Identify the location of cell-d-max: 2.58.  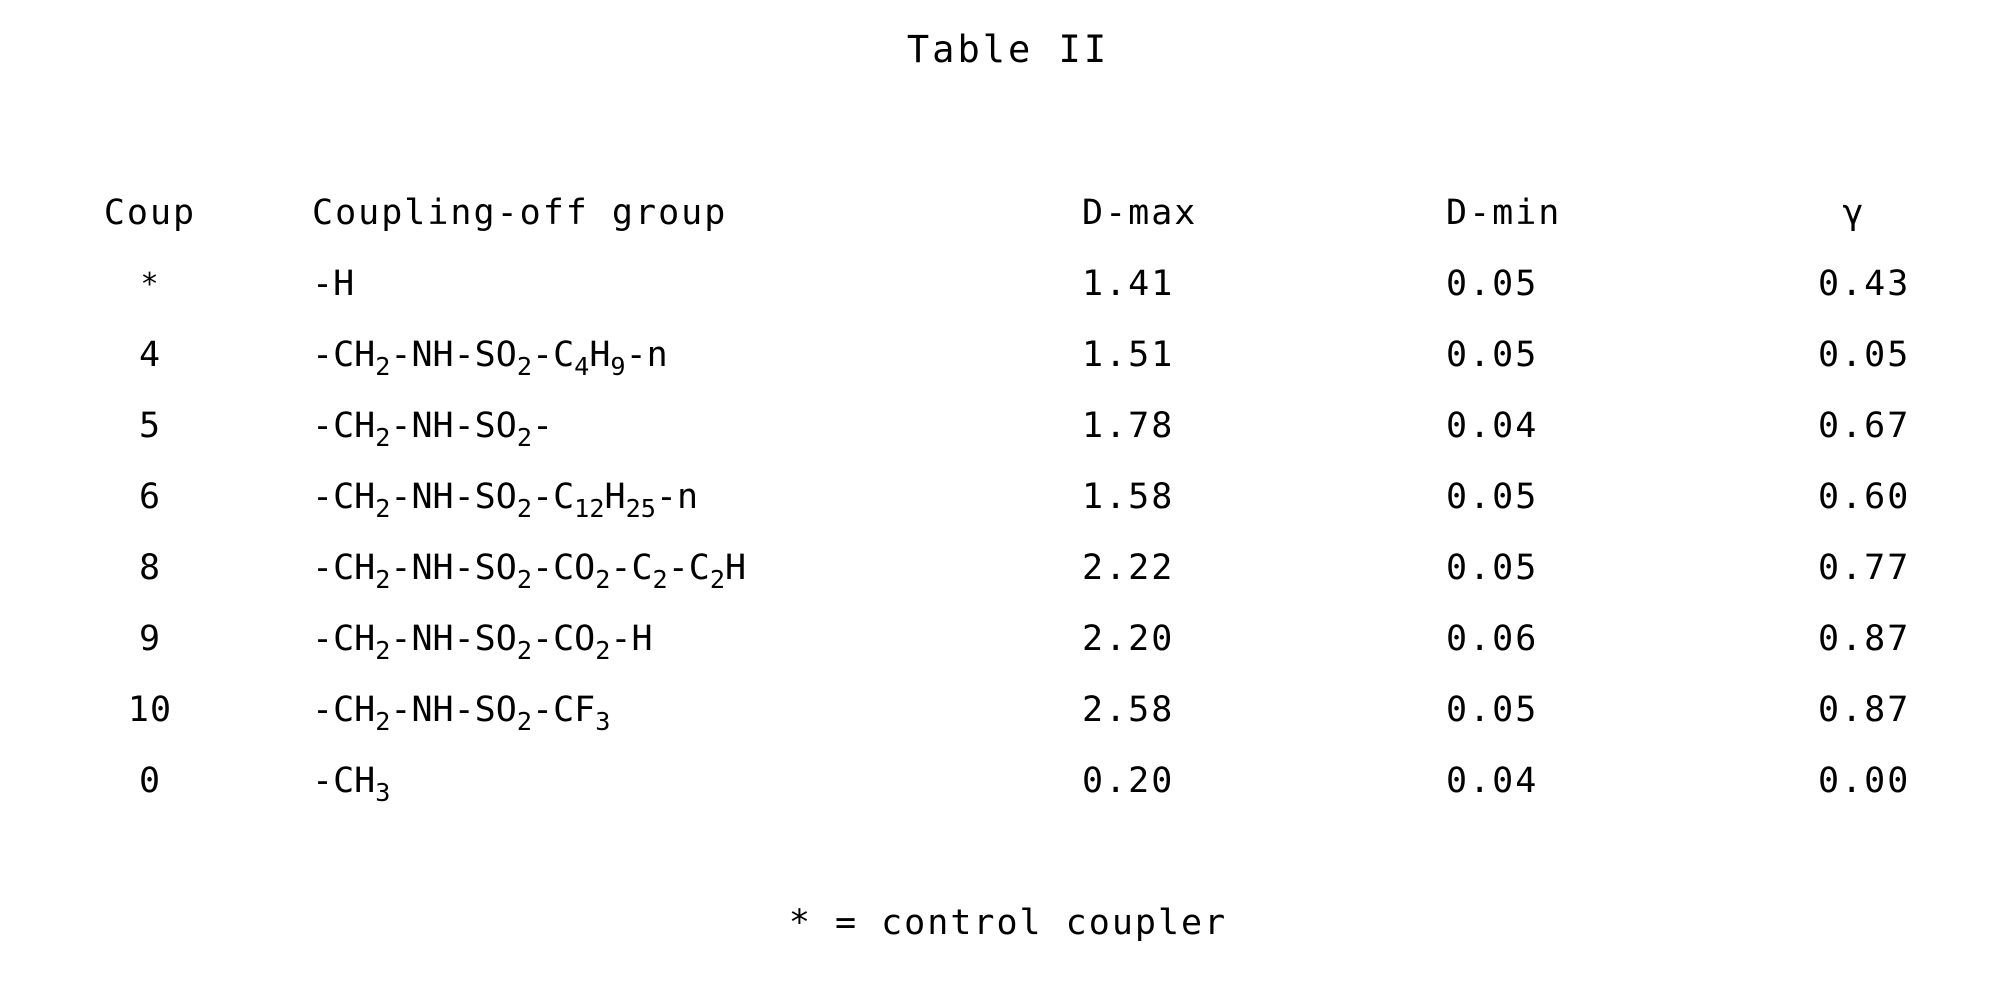
(1128, 710).